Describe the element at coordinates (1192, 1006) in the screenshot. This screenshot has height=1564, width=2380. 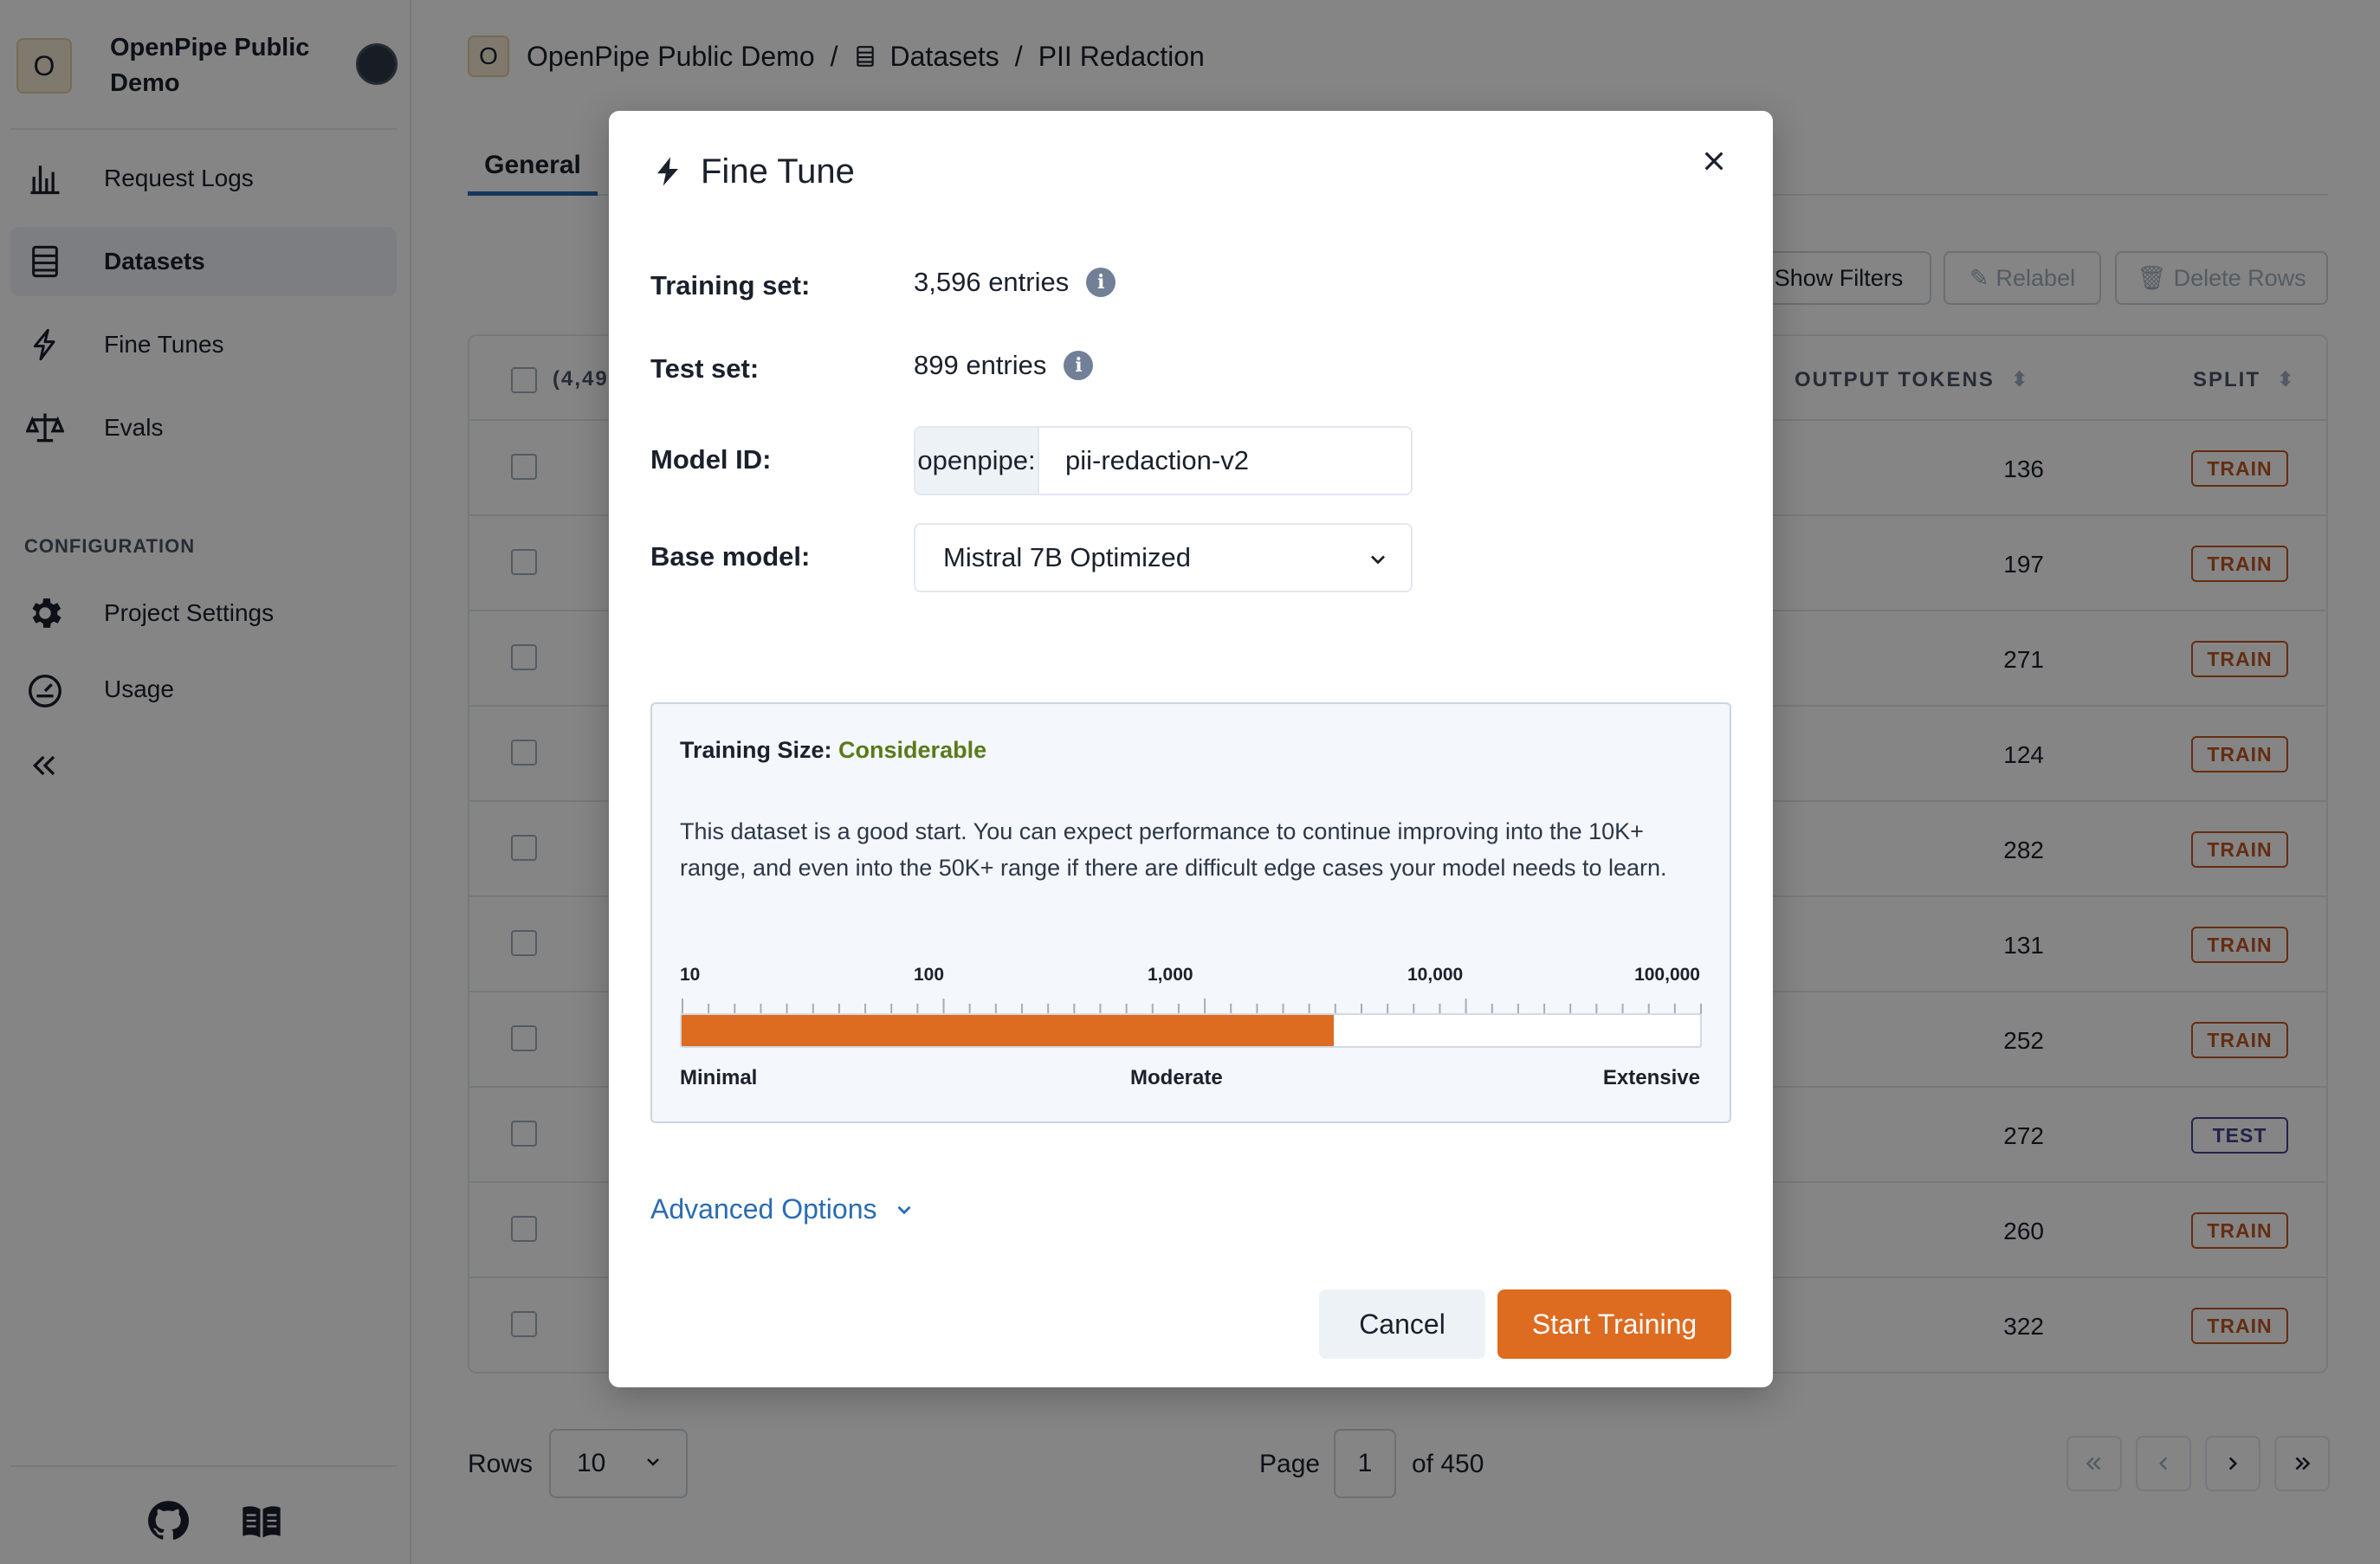
I see `scale-ticks` at that location.